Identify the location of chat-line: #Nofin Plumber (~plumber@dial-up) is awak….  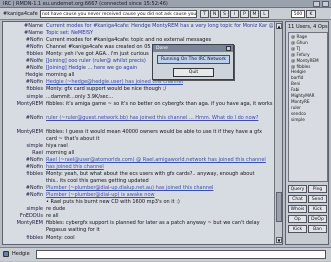
(138, 195).